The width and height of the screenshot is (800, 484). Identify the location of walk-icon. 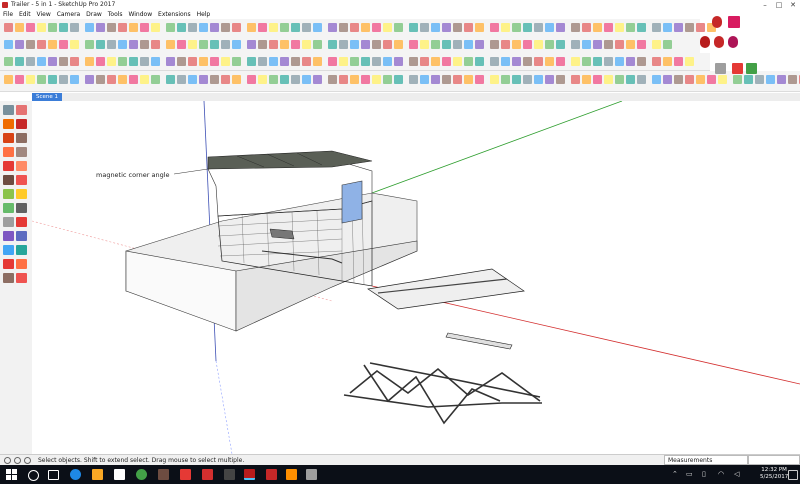
(8, 264).